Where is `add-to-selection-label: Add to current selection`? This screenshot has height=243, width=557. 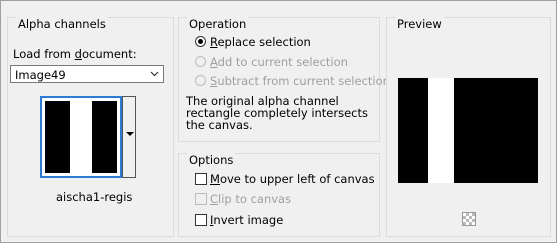 add-to-selection-label: Add to current selection is located at coordinates (279, 62).